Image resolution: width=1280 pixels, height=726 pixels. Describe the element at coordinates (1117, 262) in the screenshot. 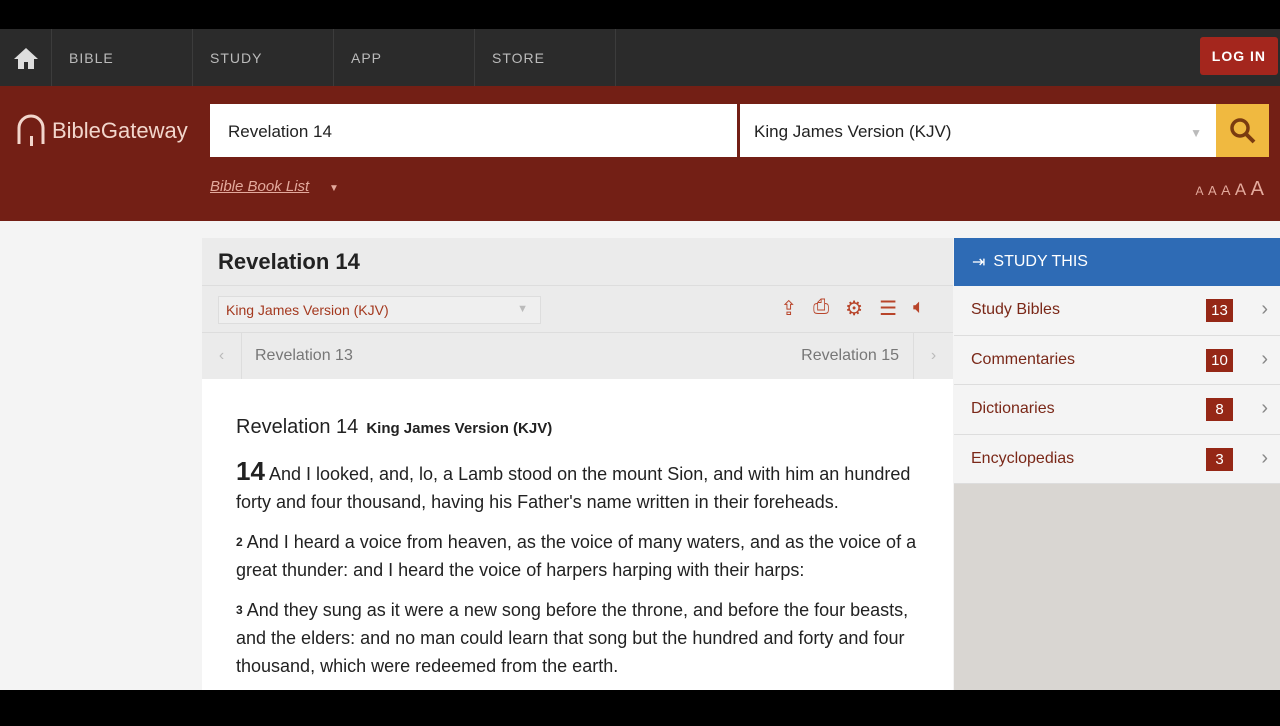

I see `study-this-header: ⇥ STUDY THIS` at that location.